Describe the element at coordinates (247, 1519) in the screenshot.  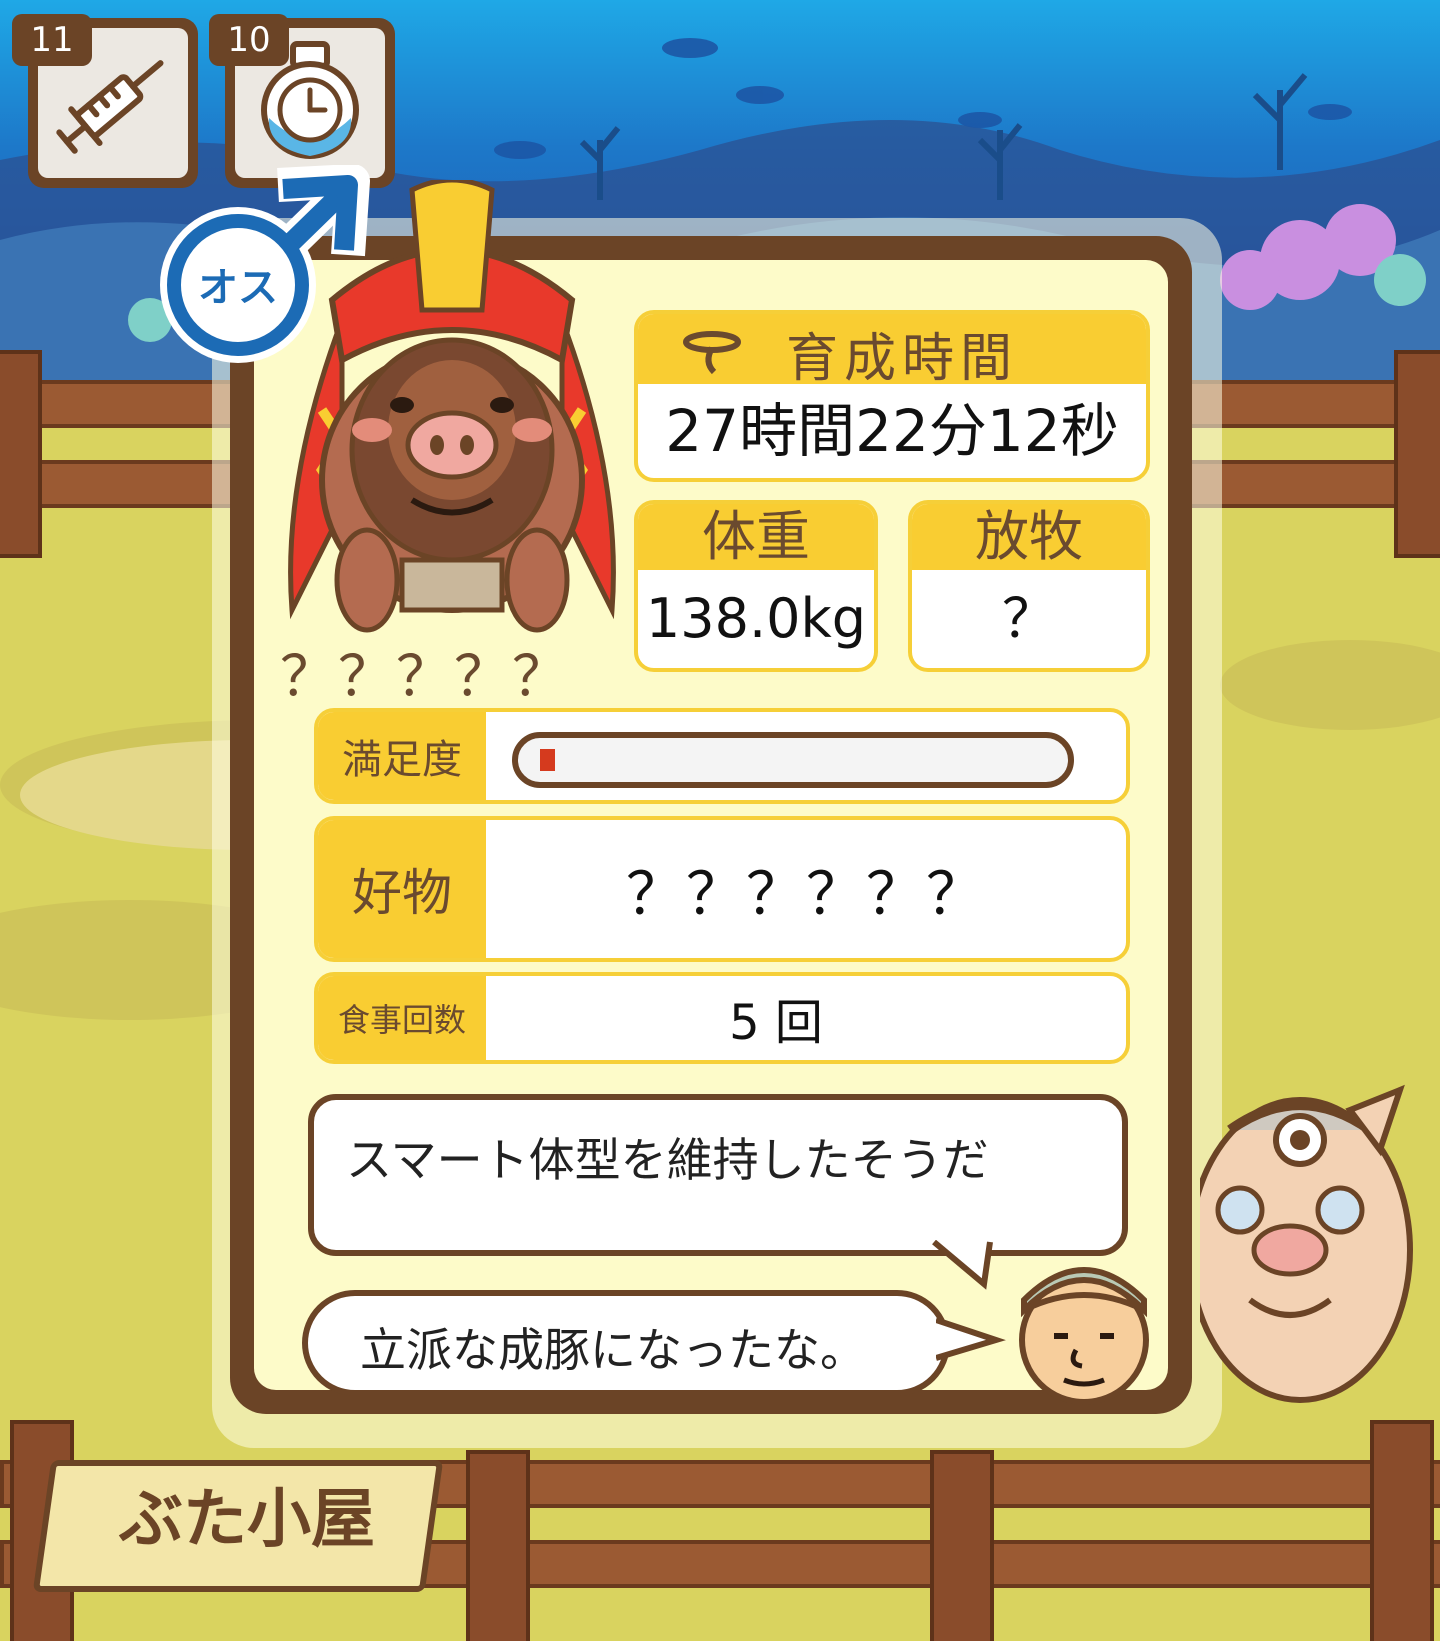
I see `sign-label: ぶた小屋` at that location.